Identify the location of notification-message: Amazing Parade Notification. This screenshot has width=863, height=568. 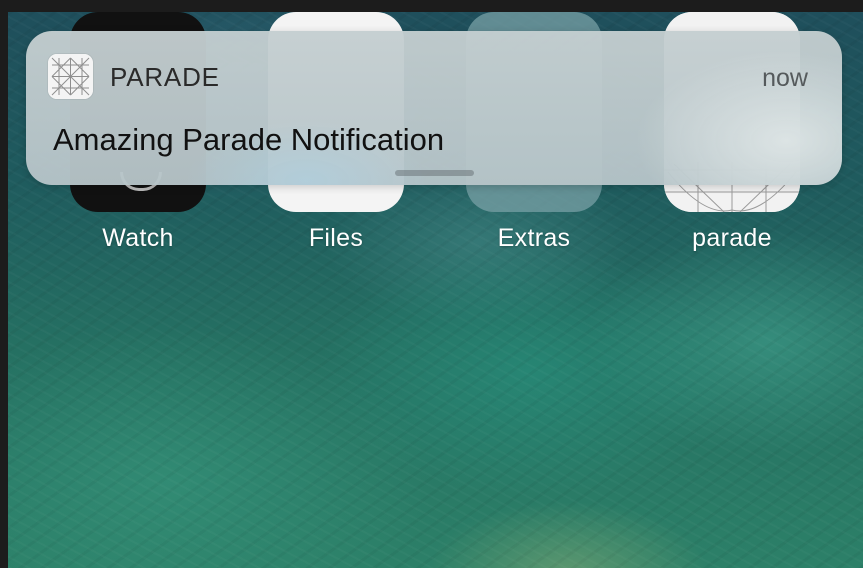
(249, 139).